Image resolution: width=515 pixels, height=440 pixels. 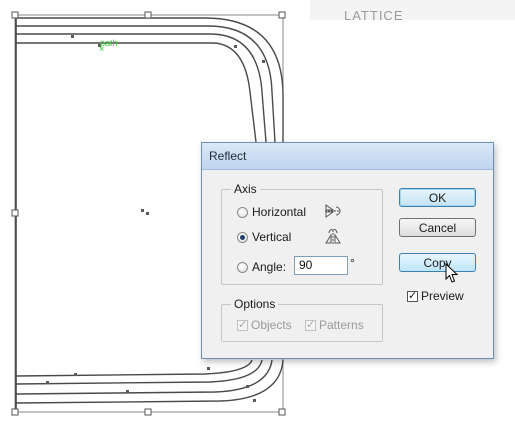 I want to click on copy-button: Copy, so click(x=437, y=262).